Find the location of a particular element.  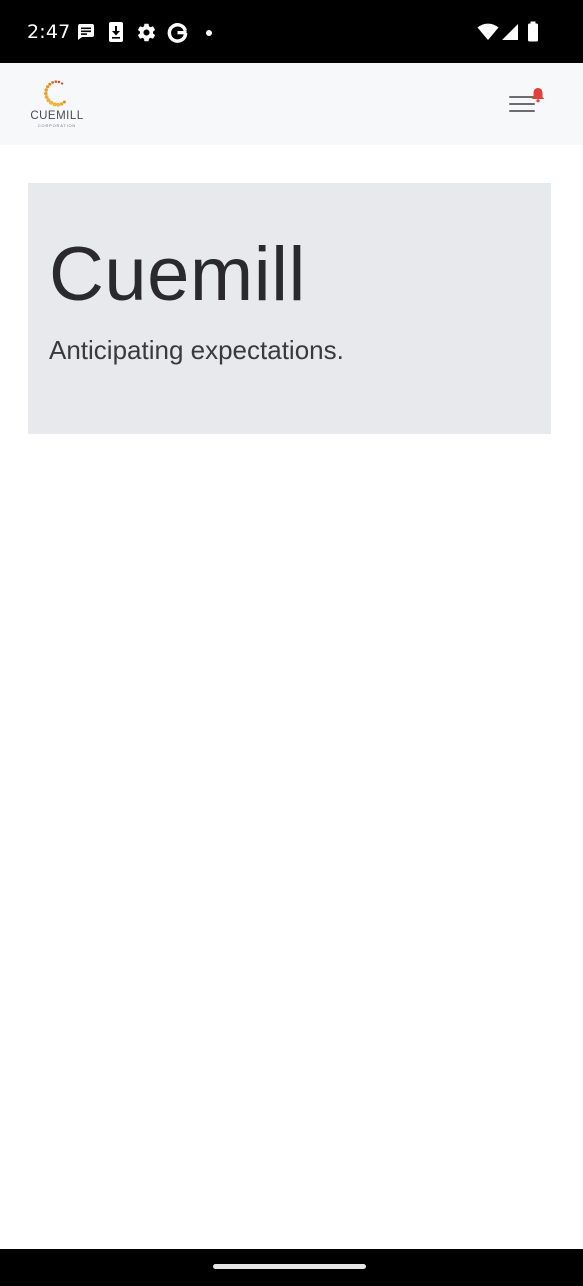

home-indicator is located at coordinates (289, 1266).